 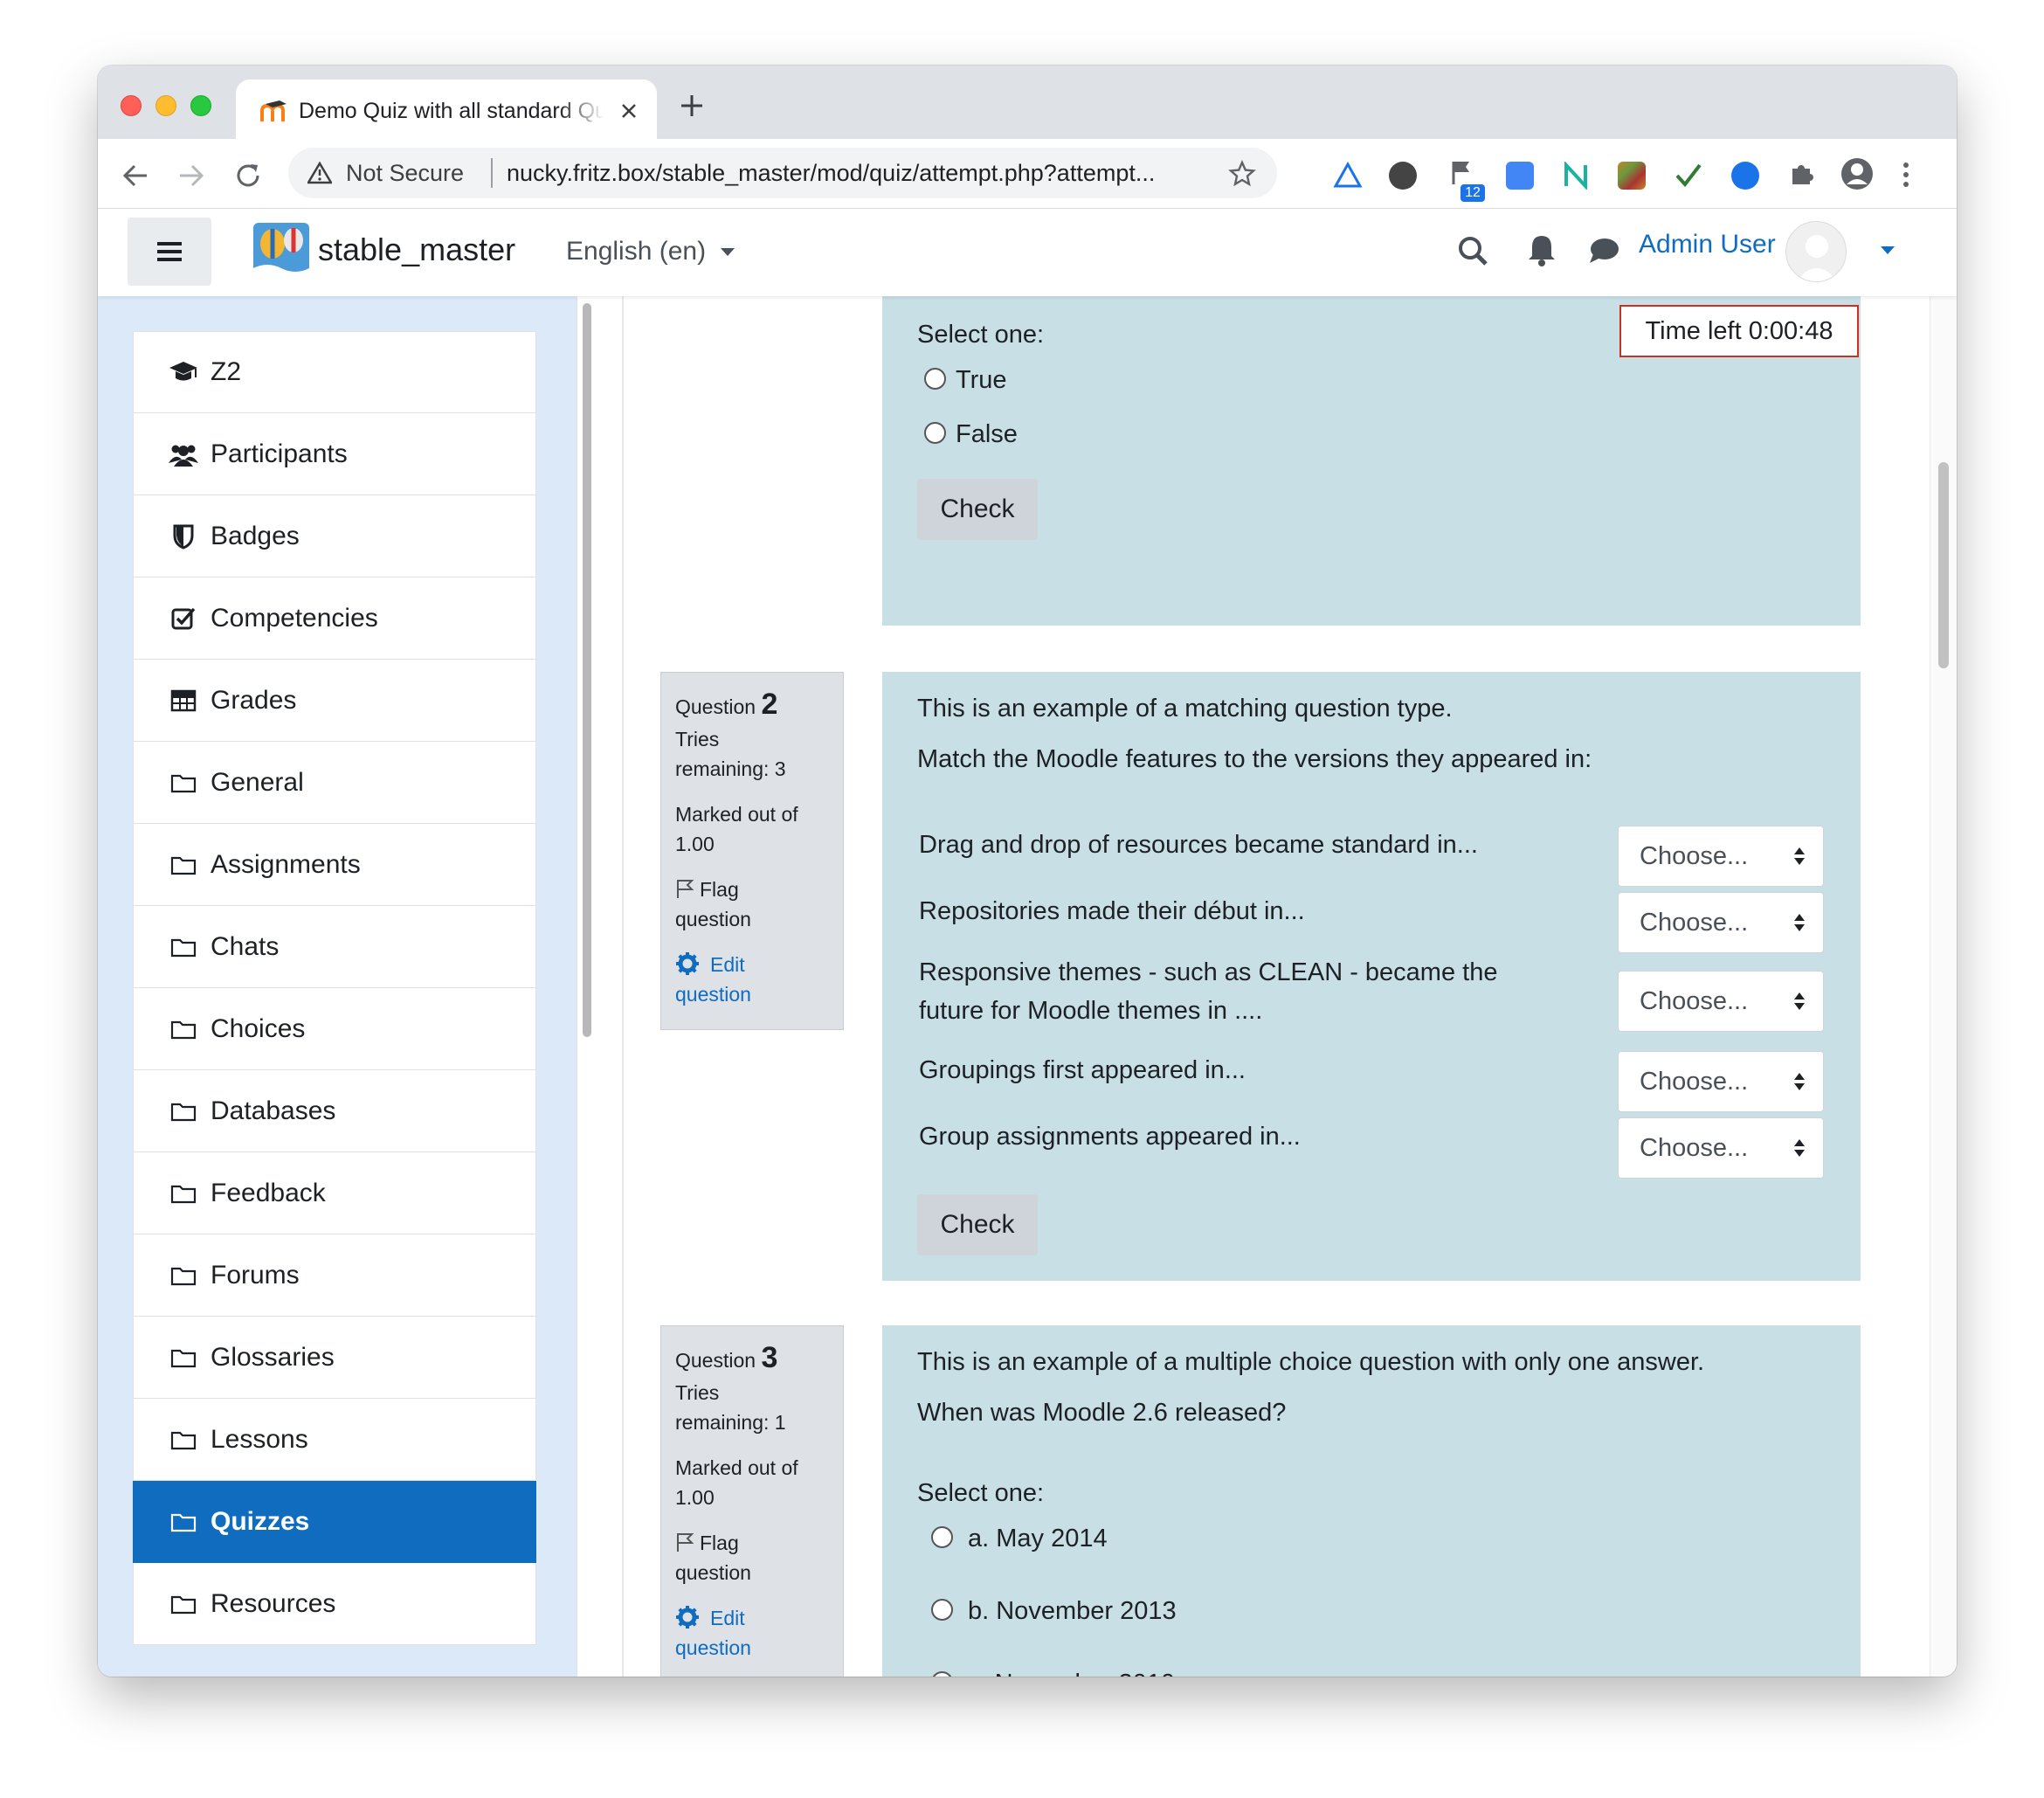 What do you see at coordinates (1816, 251) in the screenshot?
I see `avatar` at bounding box center [1816, 251].